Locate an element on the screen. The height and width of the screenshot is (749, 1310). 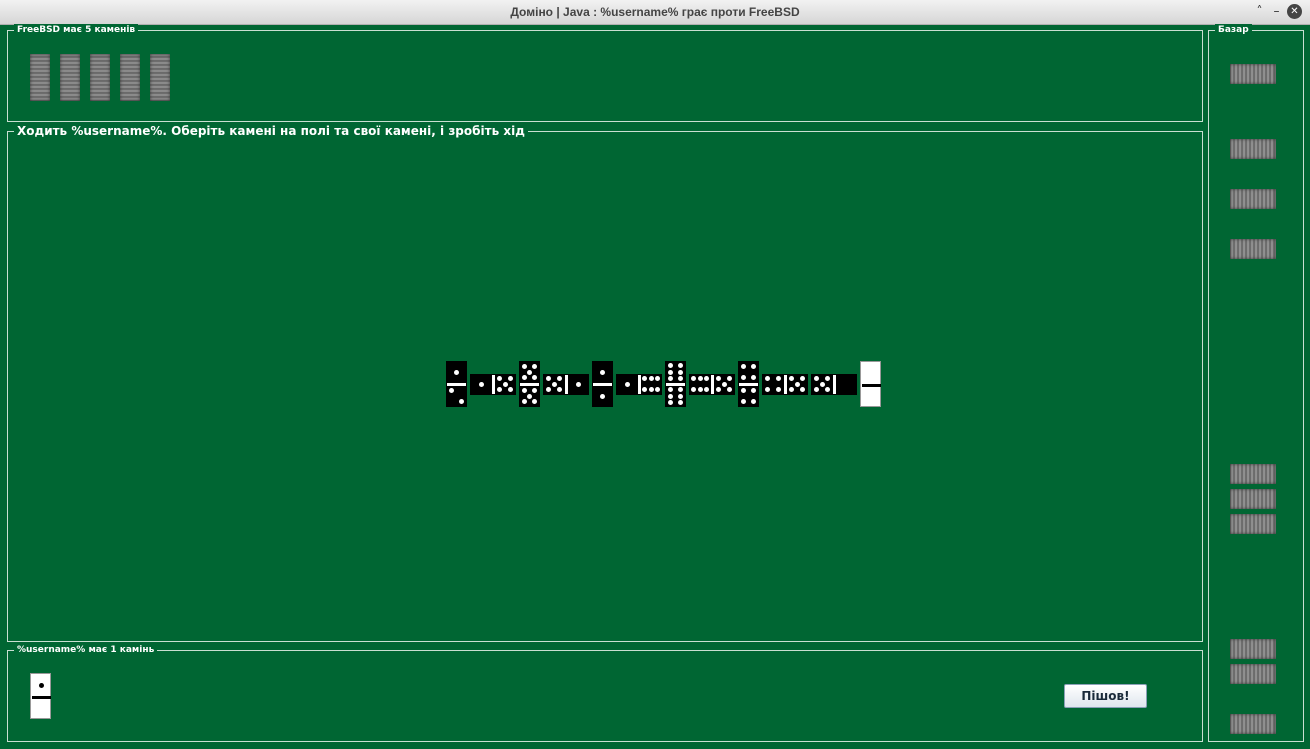
opponent-tile is located at coordinates (100, 77).